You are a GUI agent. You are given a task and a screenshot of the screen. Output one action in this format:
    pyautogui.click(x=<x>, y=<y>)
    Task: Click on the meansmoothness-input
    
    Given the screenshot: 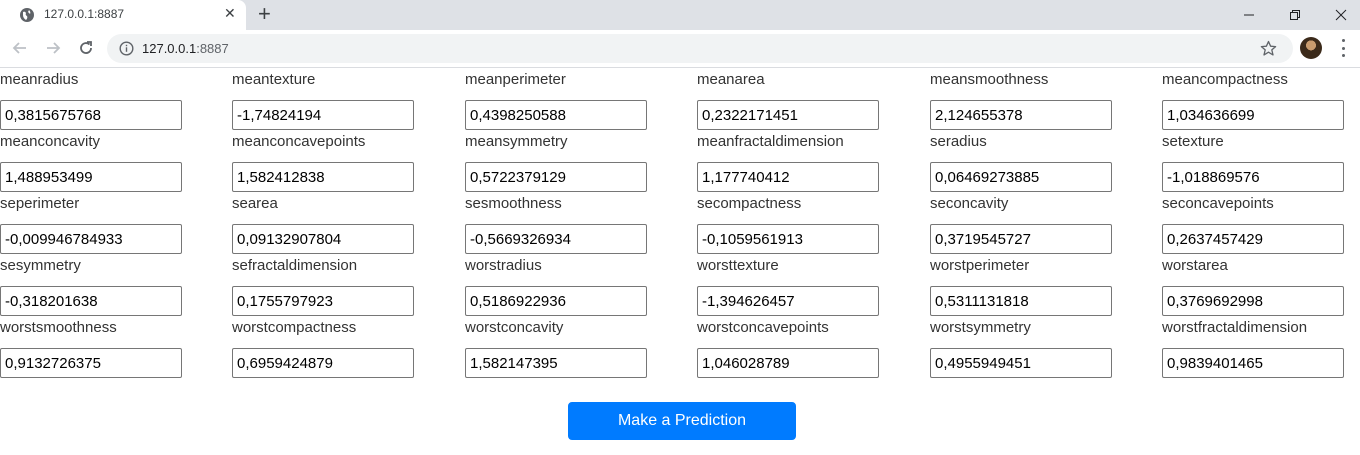 What is the action you would take?
    pyautogui.click(x=1021, y=115)
    